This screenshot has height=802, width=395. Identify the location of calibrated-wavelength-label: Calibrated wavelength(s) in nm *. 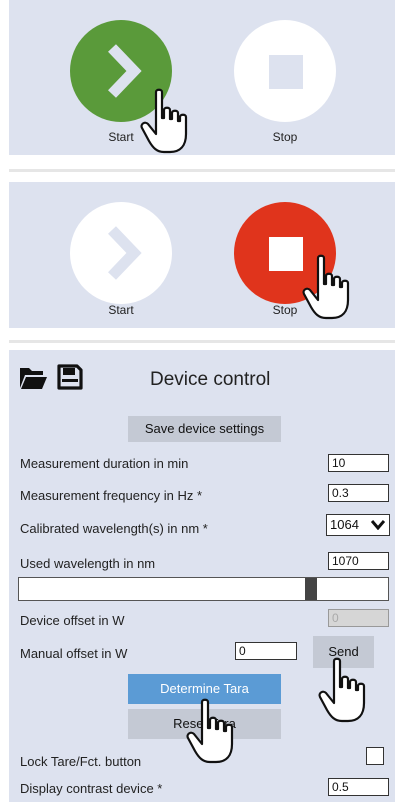
(114, 528).